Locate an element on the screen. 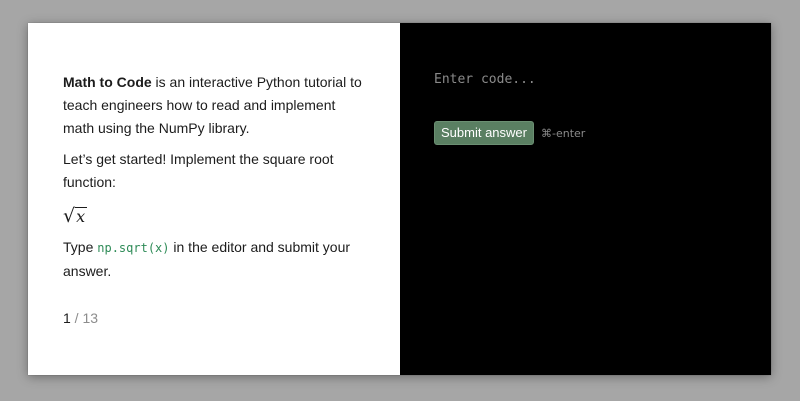 This screenshot has width=800, height=401. submit-answer-button: Submit answer is located at coordinates (484, 133).